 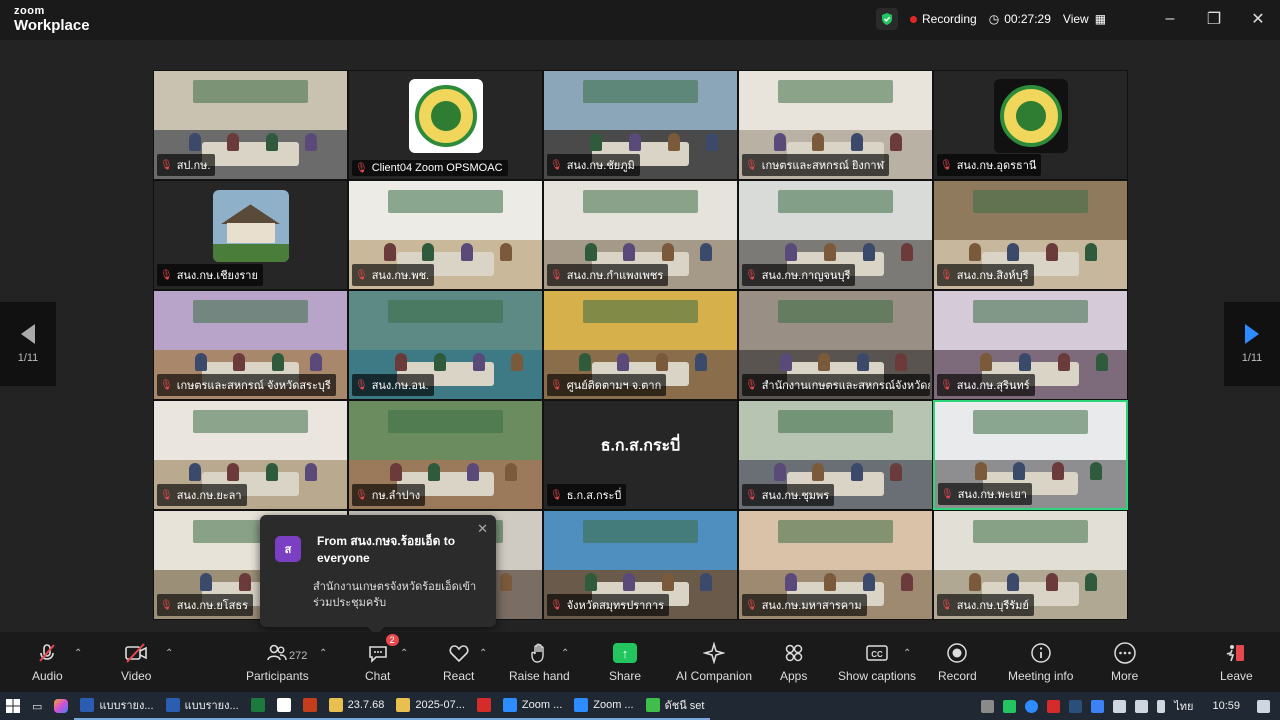 What do you see at coordinates (1236, 676) in the screenshot?
I see `leave-label: Leave` at bounding box center [1236, 676].